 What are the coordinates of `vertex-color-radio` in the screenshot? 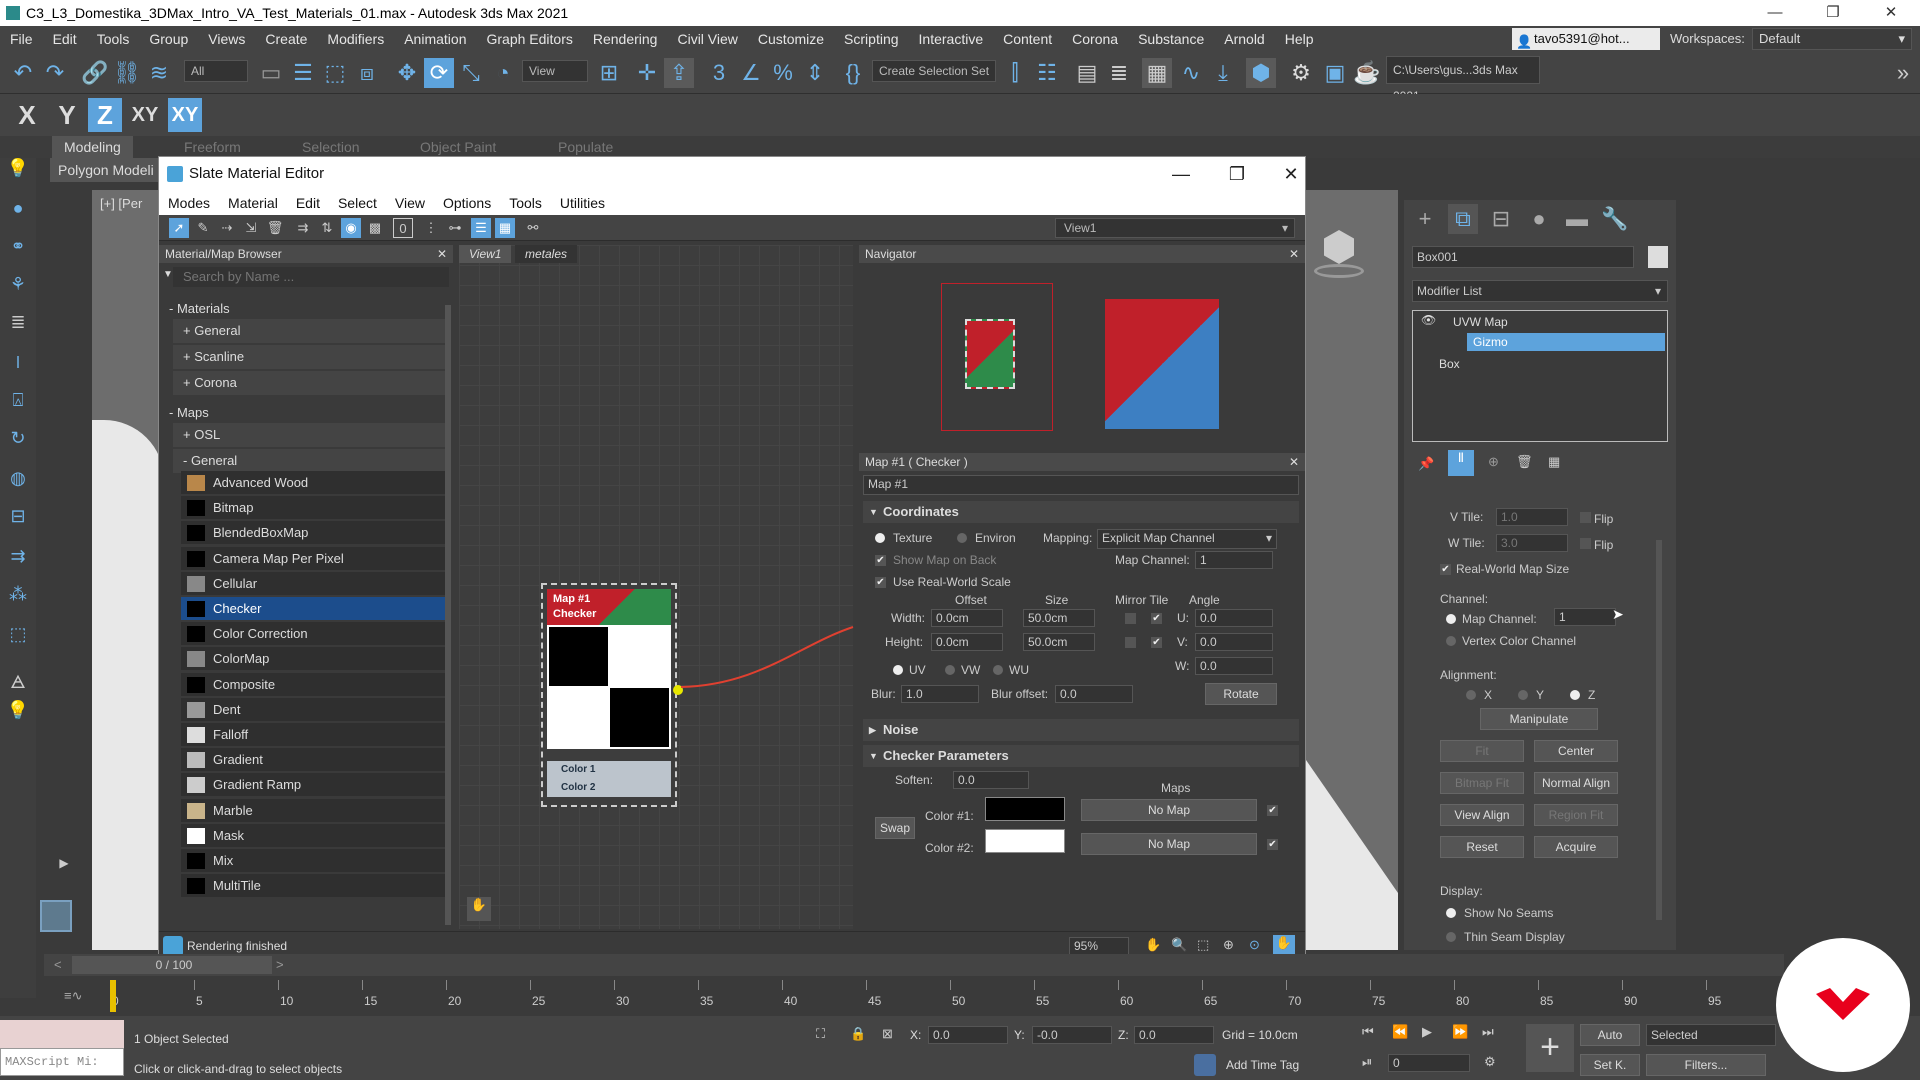 It's located at (1451, 641).